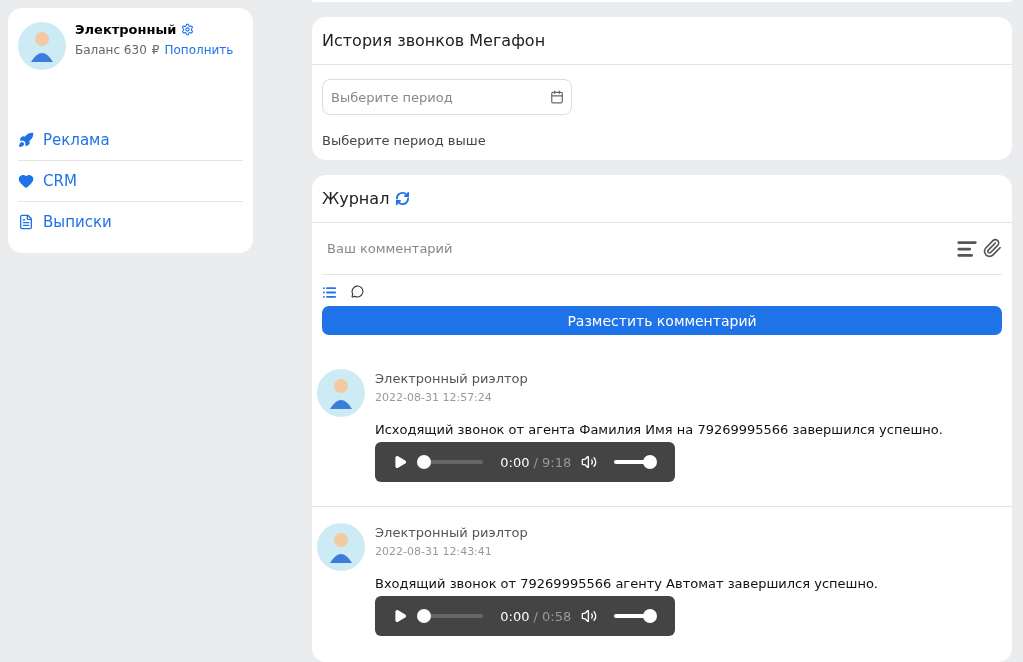 The width and height of the screenshot is (1023, 662). Describe the element at coordinates (356, 198) in the screenshot. I see `card-title: Журнал` at that location.